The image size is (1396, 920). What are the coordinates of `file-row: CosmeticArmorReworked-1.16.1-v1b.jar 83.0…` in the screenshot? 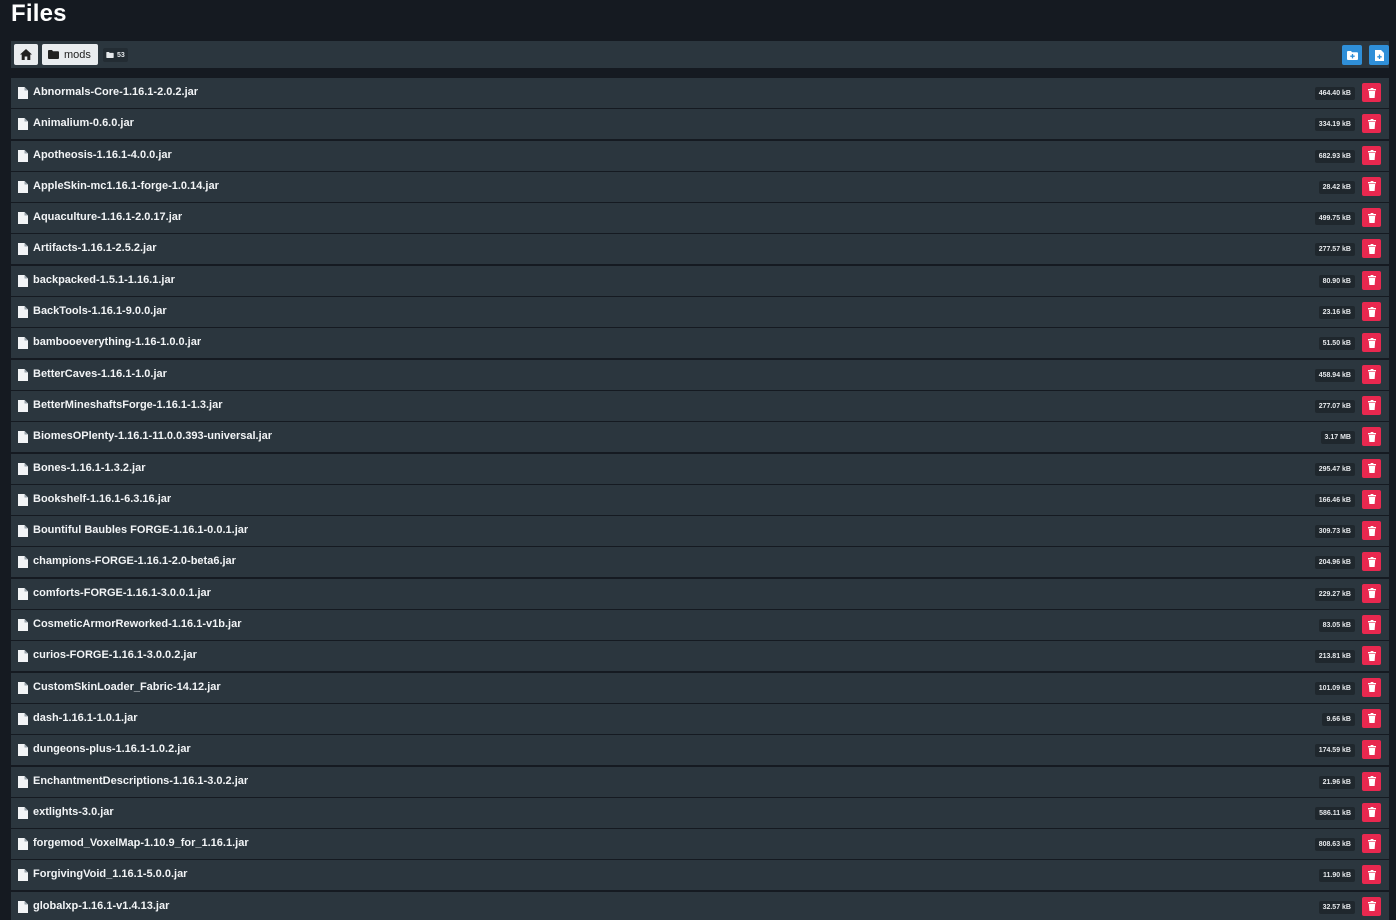 It's located at (700, 625).